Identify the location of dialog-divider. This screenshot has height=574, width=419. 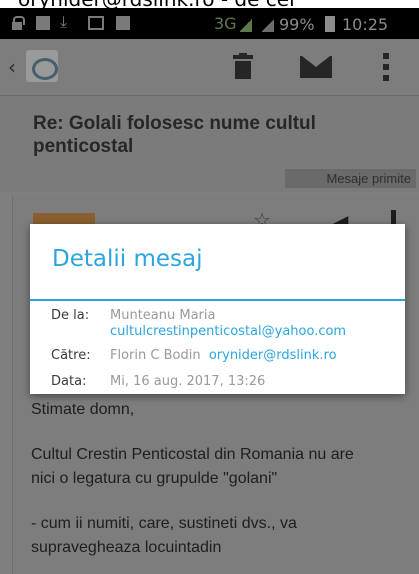
(217, 300).